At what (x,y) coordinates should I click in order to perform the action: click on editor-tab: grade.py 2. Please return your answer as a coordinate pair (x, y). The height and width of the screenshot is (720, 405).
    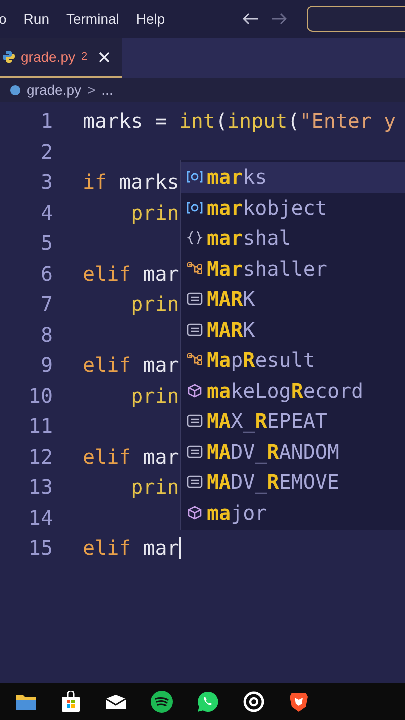
    Looking at the image, I should click on (61, 58).